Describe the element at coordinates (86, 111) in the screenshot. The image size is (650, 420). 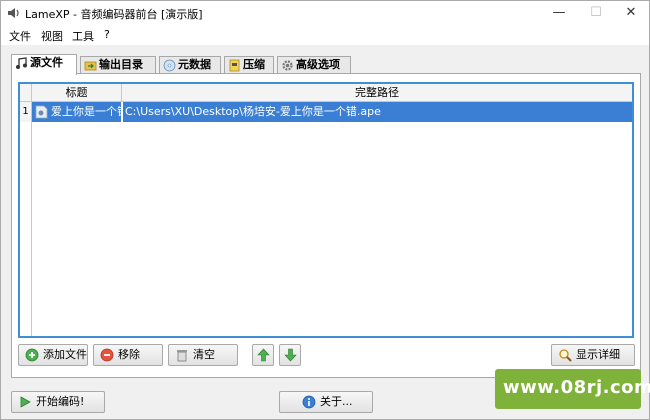
I see `row-title-text: 爱上你是一个错` at that location.